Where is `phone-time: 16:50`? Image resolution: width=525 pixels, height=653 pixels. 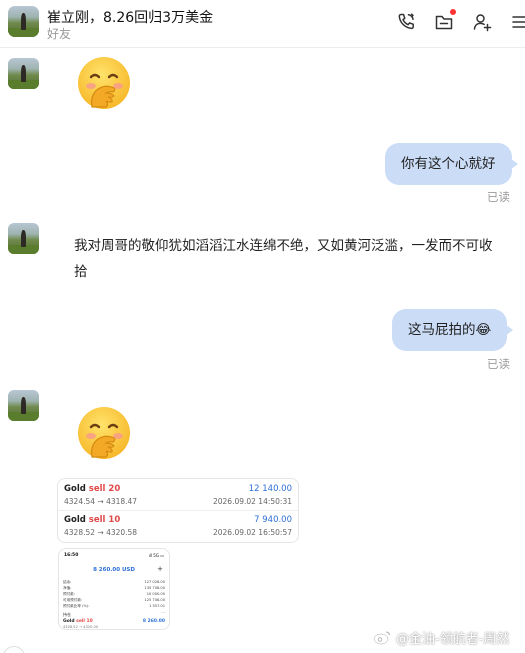 phone-time: 16:50 is located at coordinates (71, 555).